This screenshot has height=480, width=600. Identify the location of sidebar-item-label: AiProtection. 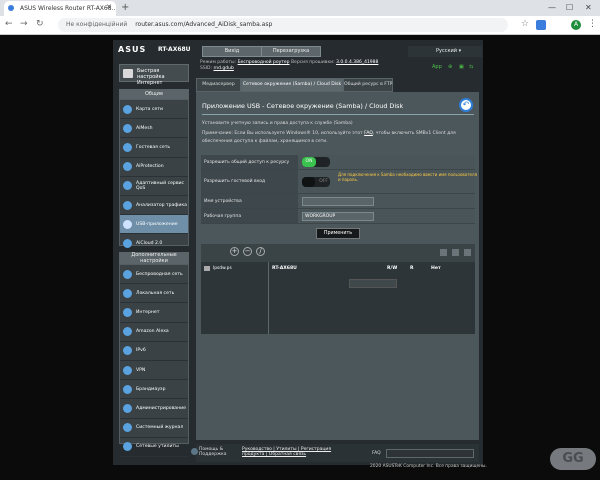
(150, 167).